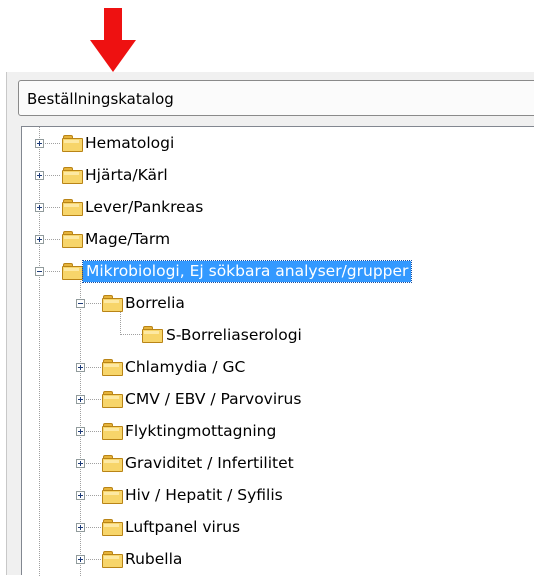 The width and height of the screenshot is (534, 576). What do you see at coordinates (183, 527) in the screenshot?
I see `tree-node-label: Luftpanel virus` at bounding box center [183, 527].